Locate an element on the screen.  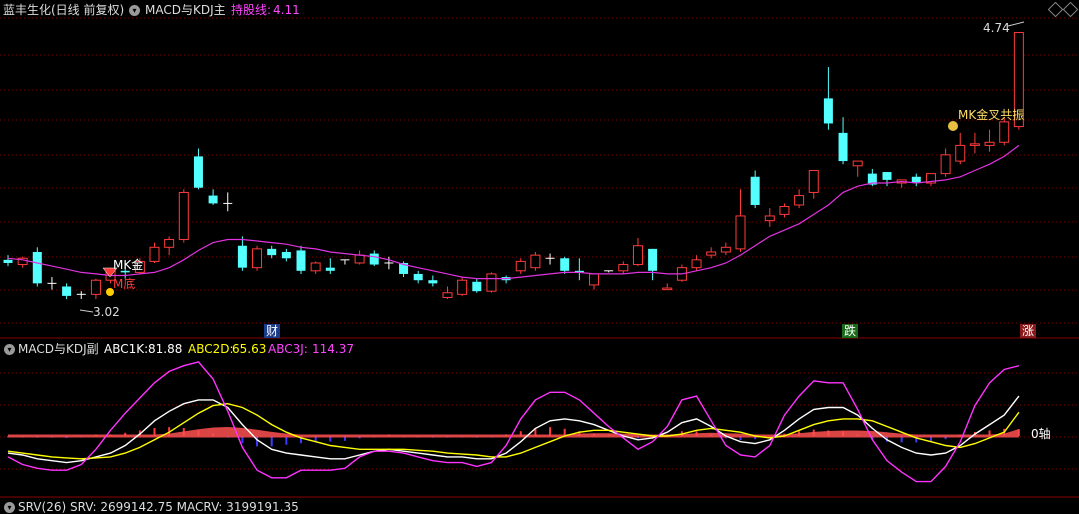
stock-title: 蓝丰生化(日线 前复权) is located at coordinates (64, 10).